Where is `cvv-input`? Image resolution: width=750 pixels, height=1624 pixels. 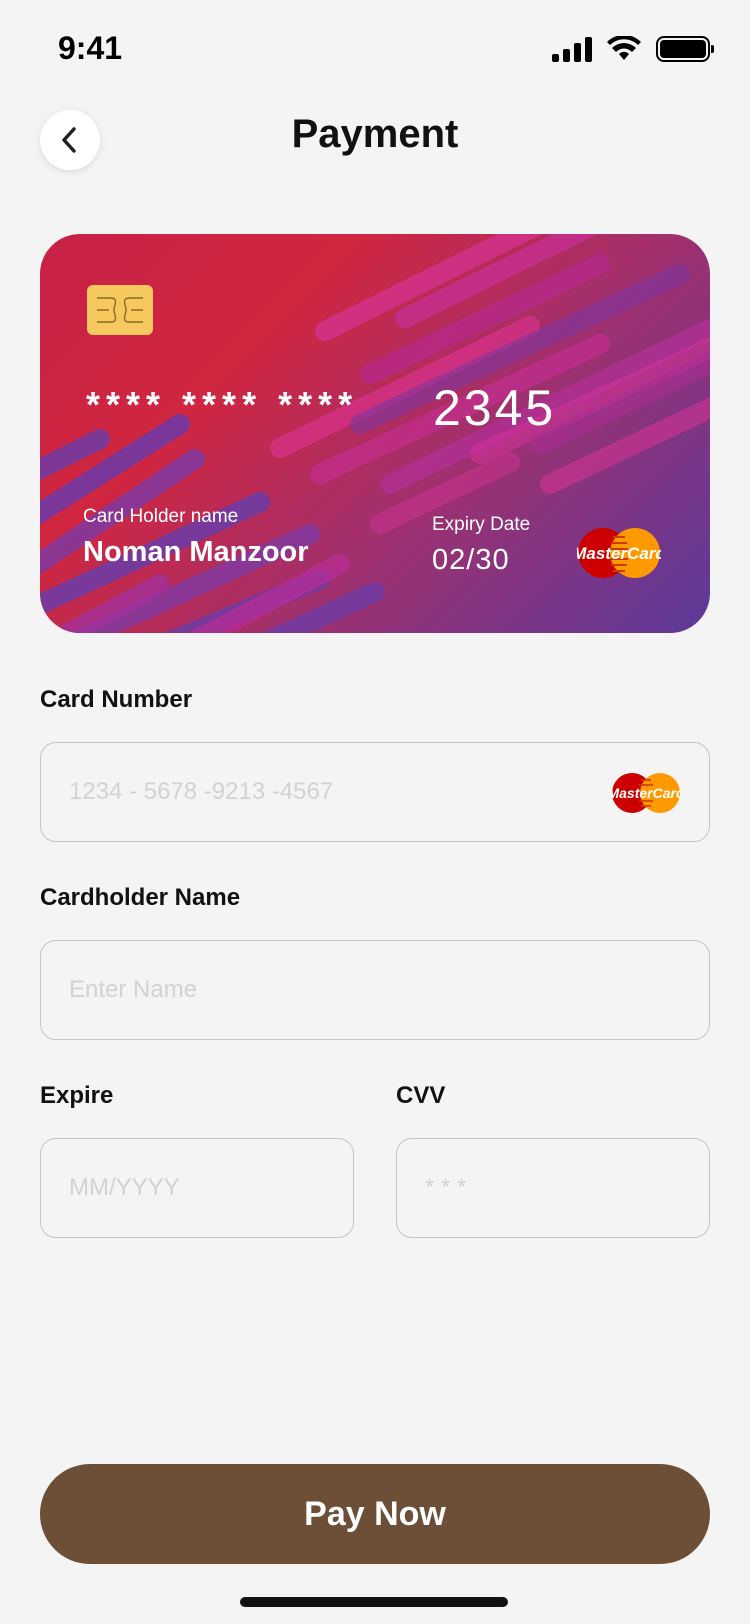 cvv-input is located at coordinates (553, 1188).